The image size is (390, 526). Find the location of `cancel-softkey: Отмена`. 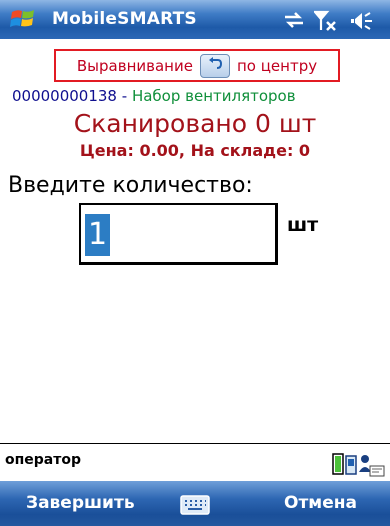

cancel-softkey: Отмена is located at coordinates (320, 503).